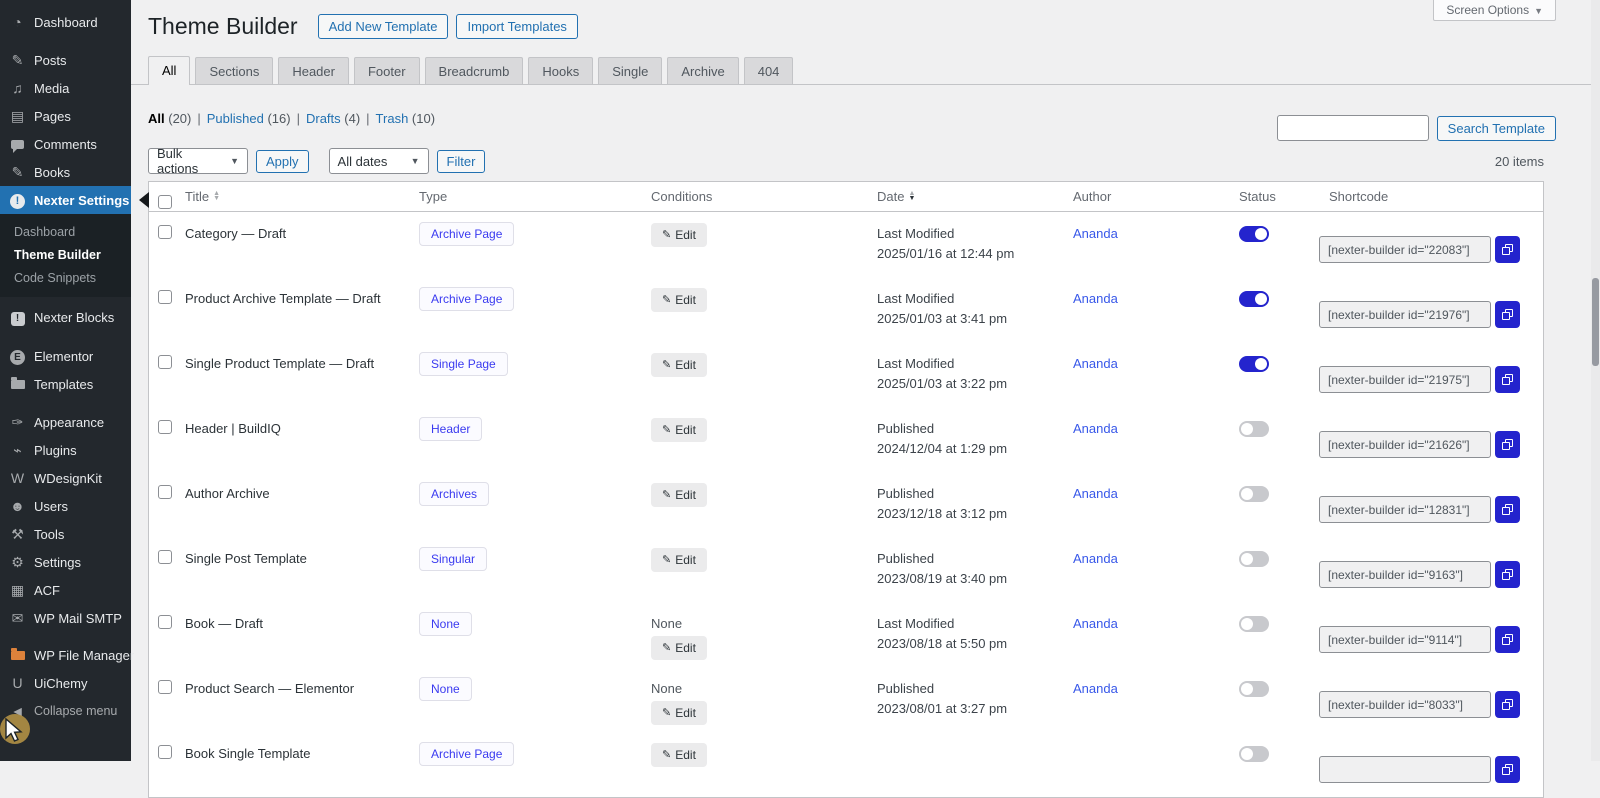 The image size is (1600, 798). Describe the element at coordinates (65, 384) in the screenshot. I see `sidebar-item-templates: Templates` at that location.